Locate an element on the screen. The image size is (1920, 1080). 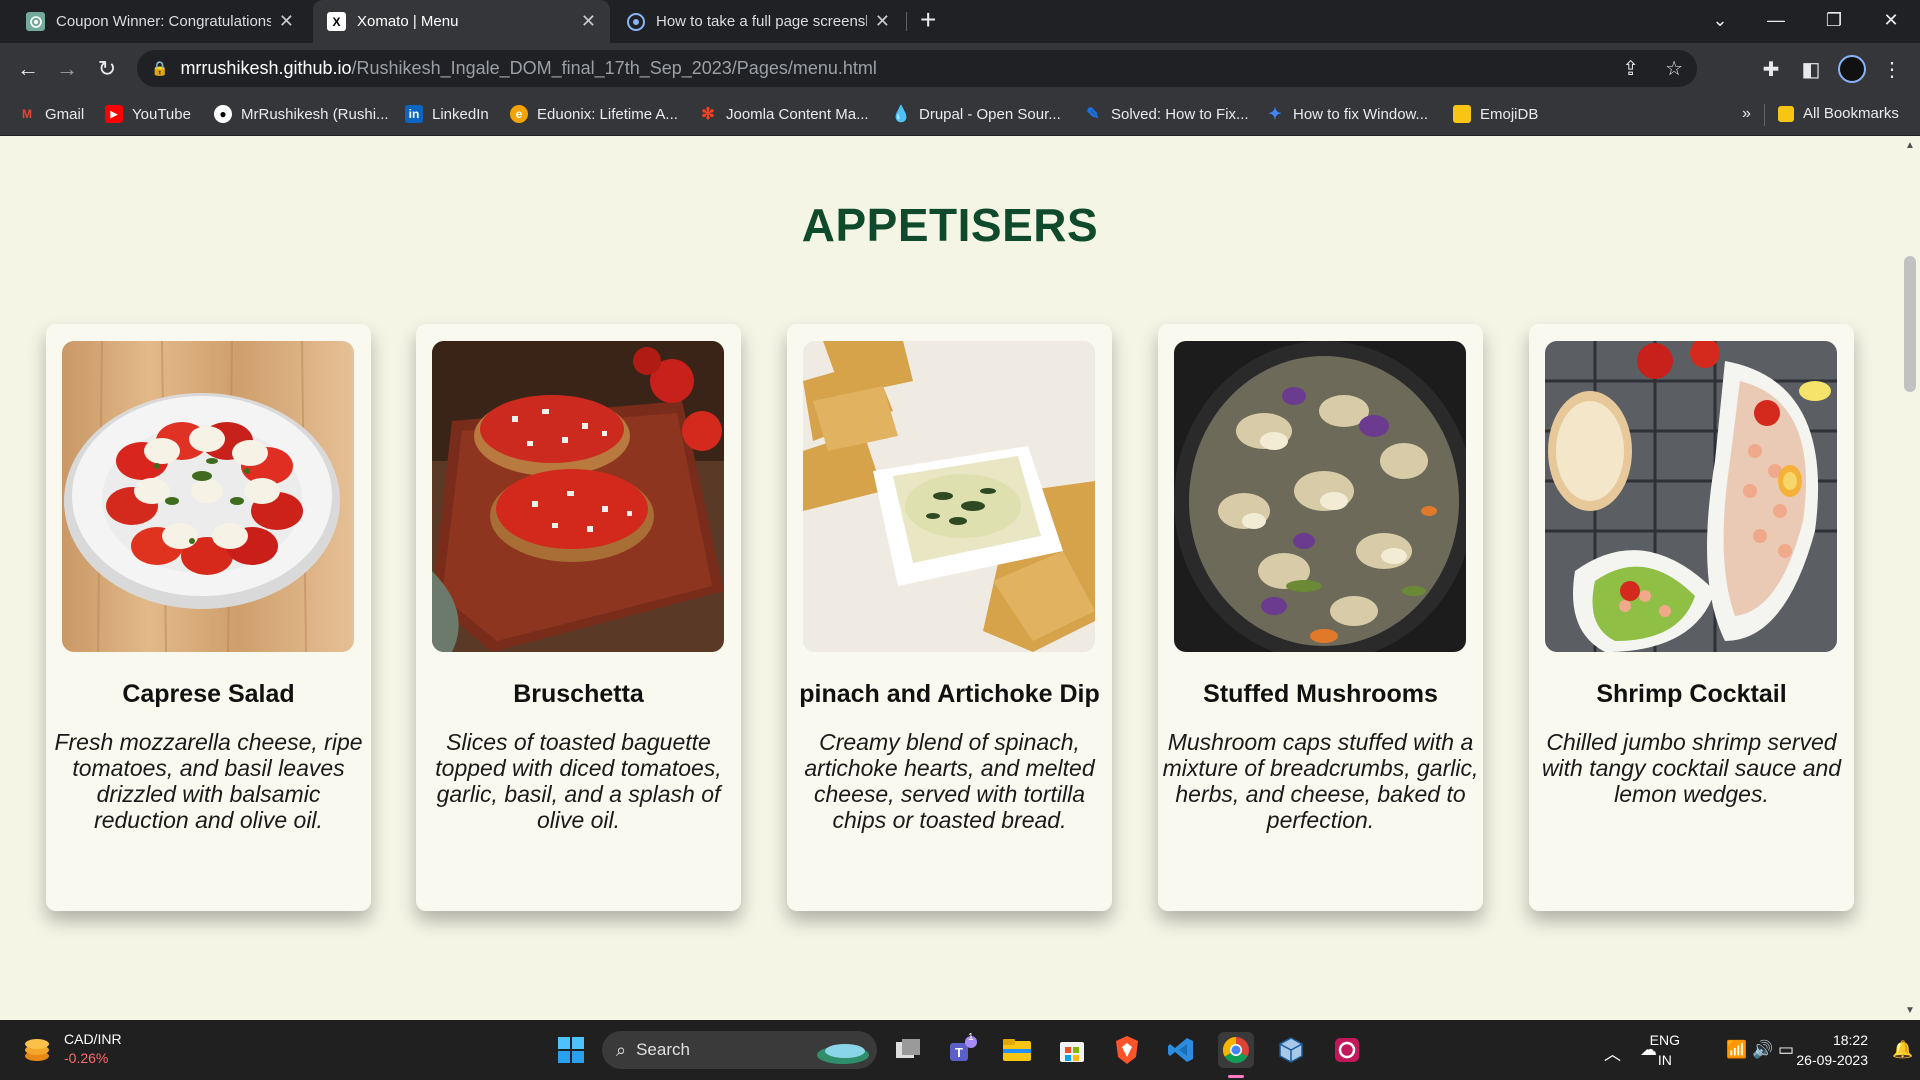
search-icon: ⌕ is located at coordinates (621, 1049).